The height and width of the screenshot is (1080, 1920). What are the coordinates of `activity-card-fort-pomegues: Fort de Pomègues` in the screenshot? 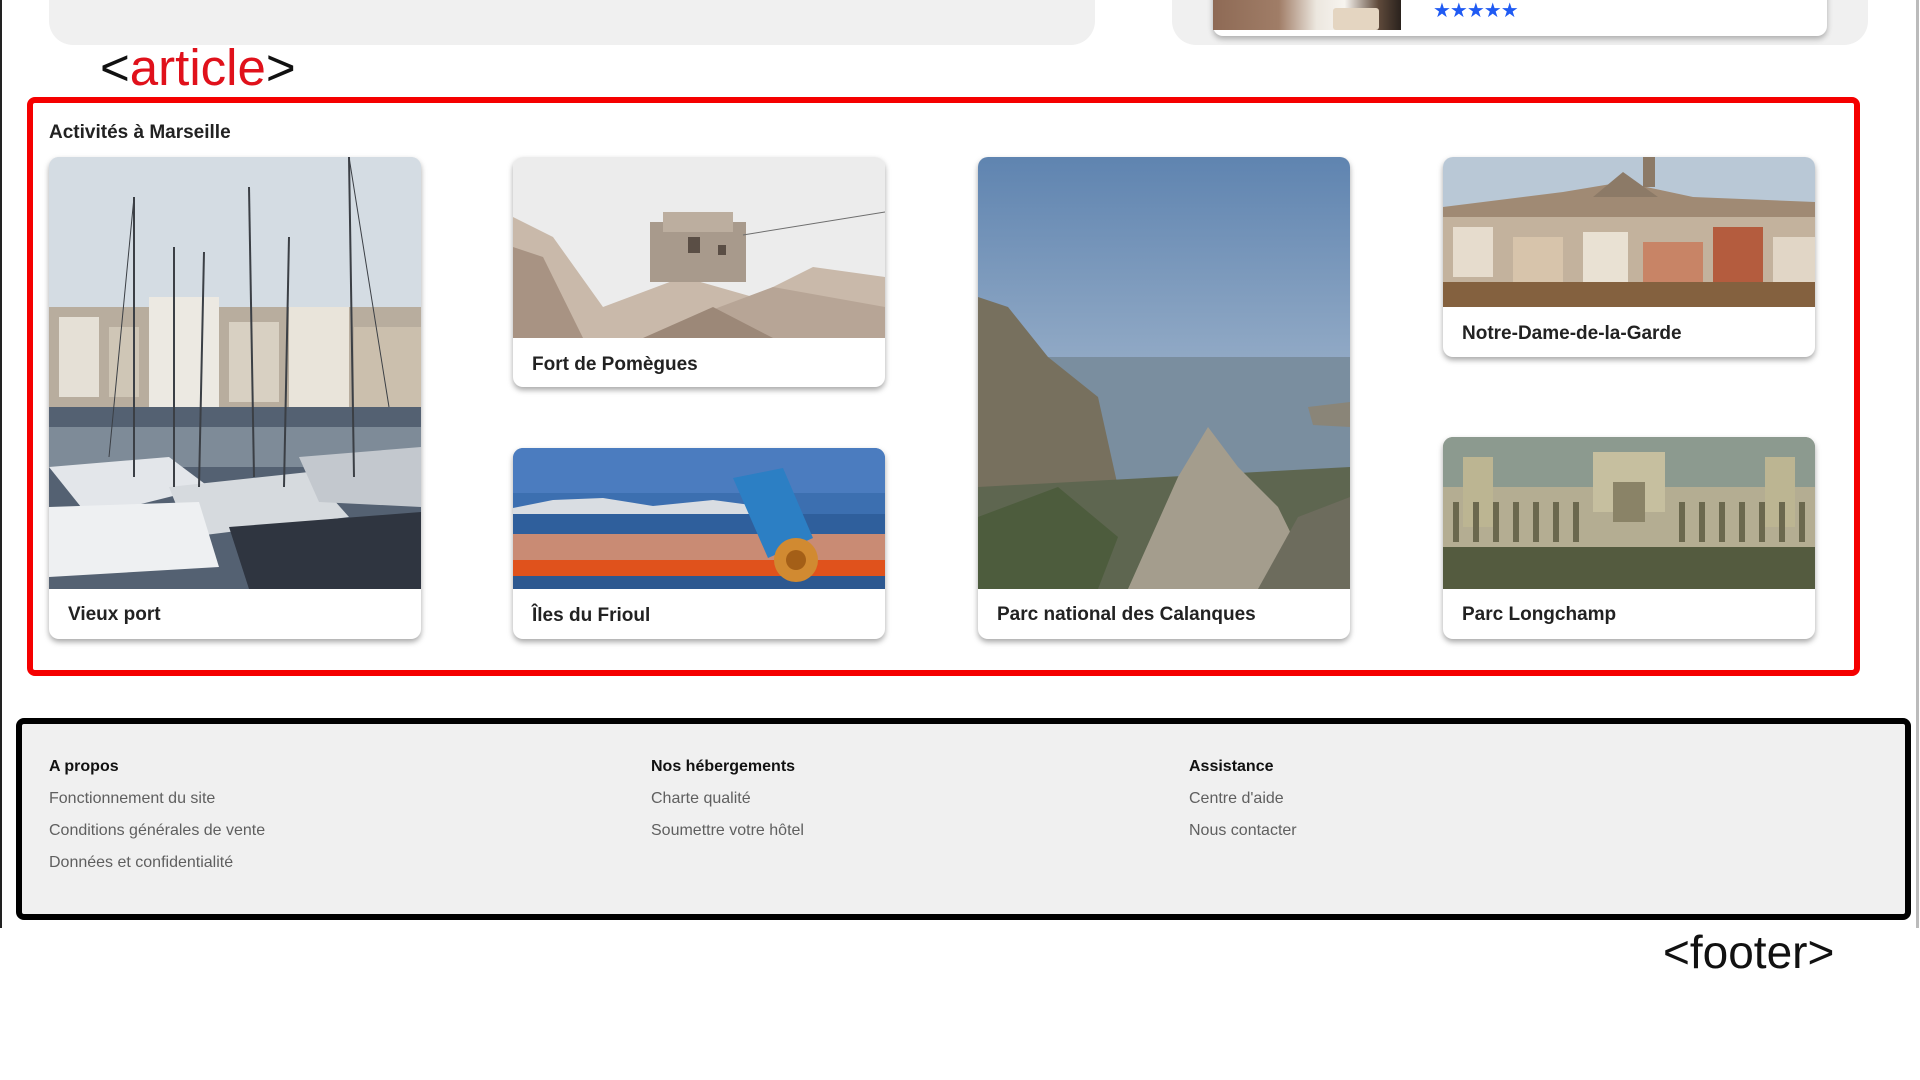 It's located at (699, 272).